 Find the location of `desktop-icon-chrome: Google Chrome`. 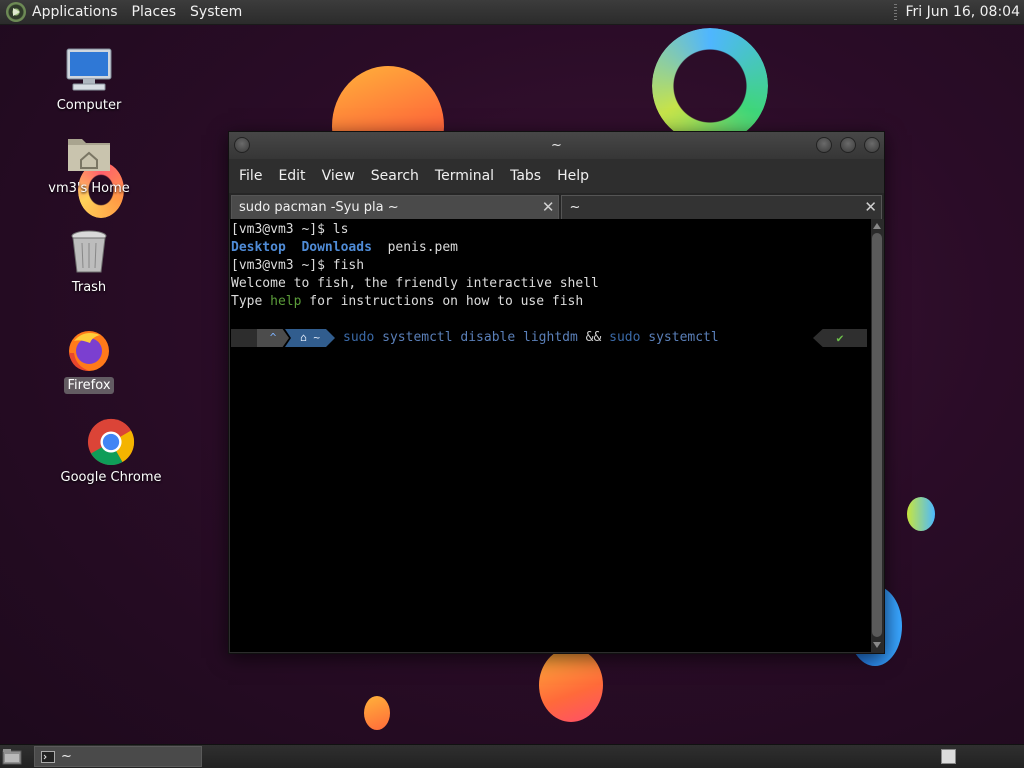

desktop-icon-chrome: Google Chrome is located at coordinates (111, 452).